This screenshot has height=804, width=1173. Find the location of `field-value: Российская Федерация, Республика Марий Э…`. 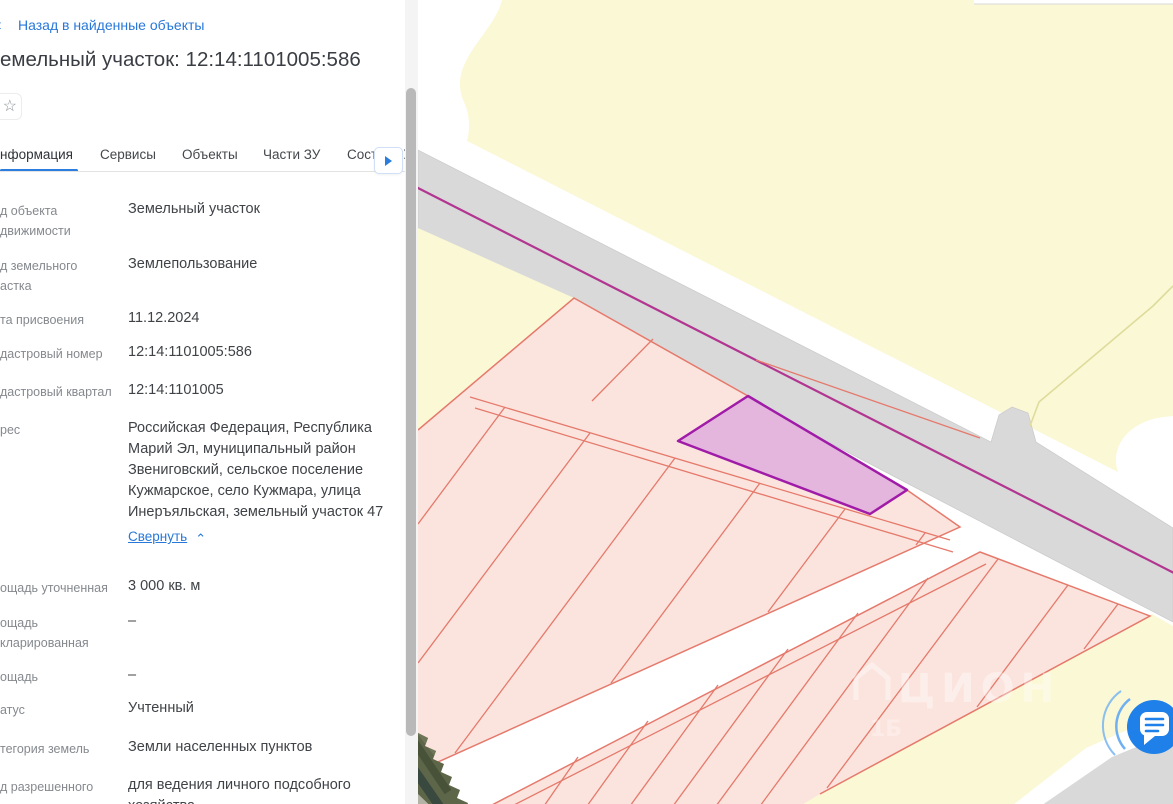

field-value: Российская Федерация, Республика Марий Э… is located at coordinates (259, 483).